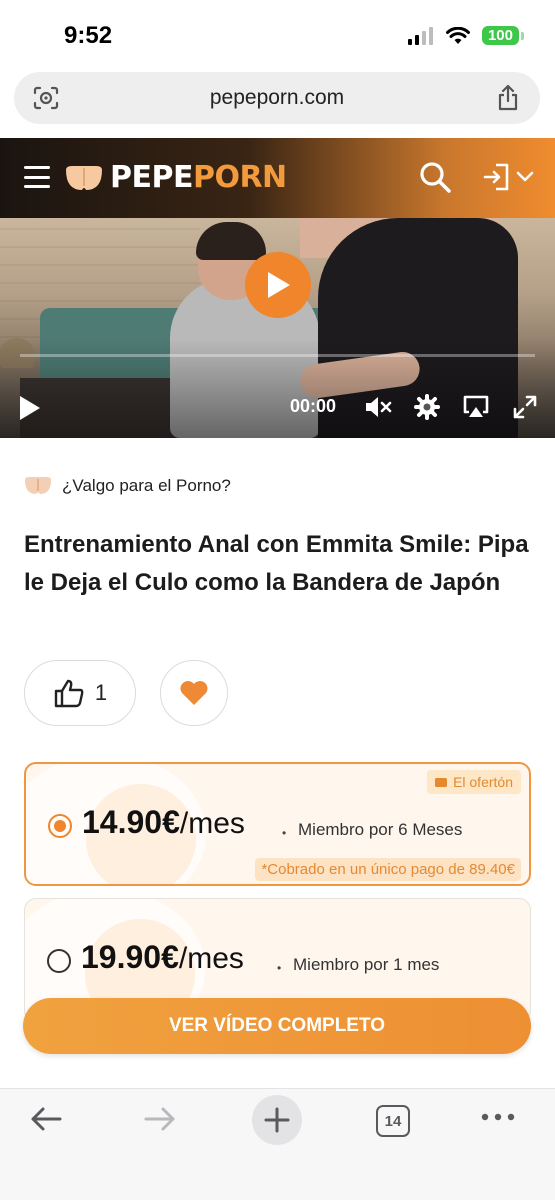 This screenshot has height=1200, width=555. Describe the element at coordinates (420, 35) in the screenshot. I see `signal-icon` at that location.